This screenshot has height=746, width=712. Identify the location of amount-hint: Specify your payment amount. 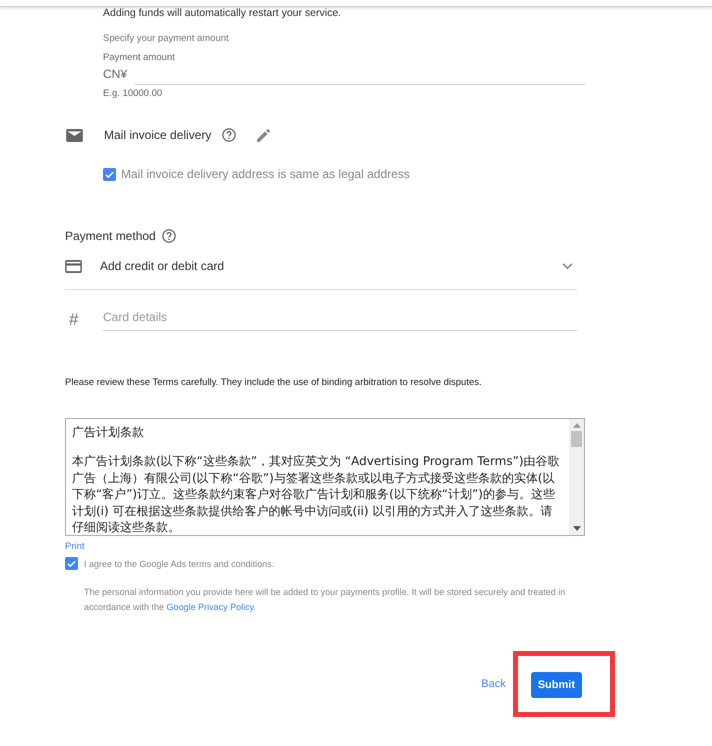
(166, 38).